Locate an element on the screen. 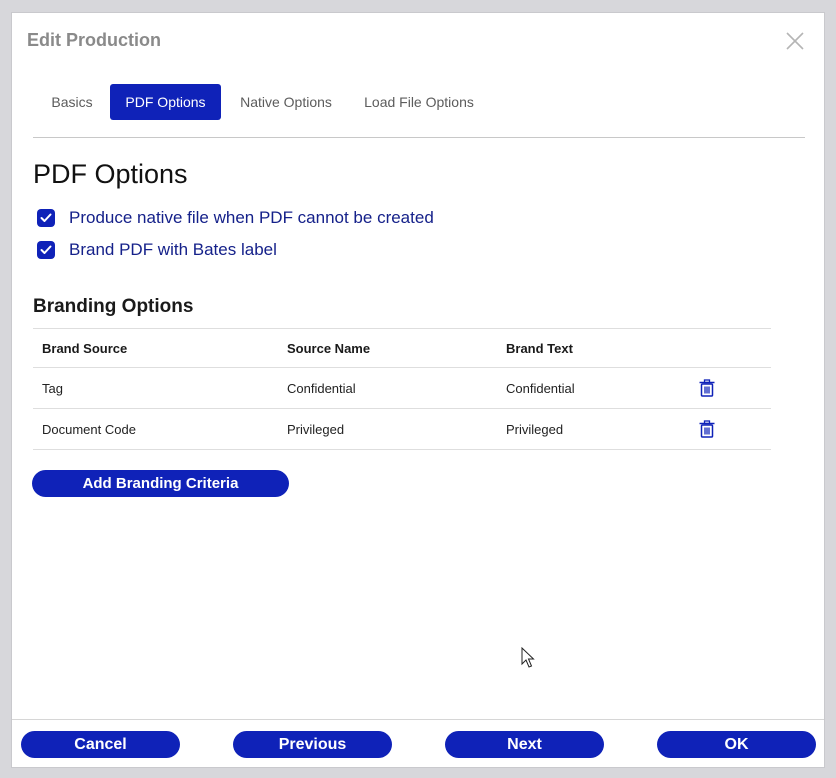  tab-basics: Basics is located at coordinates (72, 102).